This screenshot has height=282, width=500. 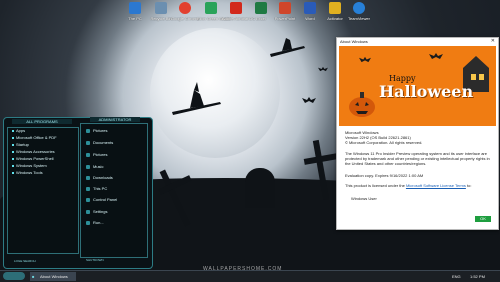 I want to click on language-indicator: ENG, so click(x=456, y=276).